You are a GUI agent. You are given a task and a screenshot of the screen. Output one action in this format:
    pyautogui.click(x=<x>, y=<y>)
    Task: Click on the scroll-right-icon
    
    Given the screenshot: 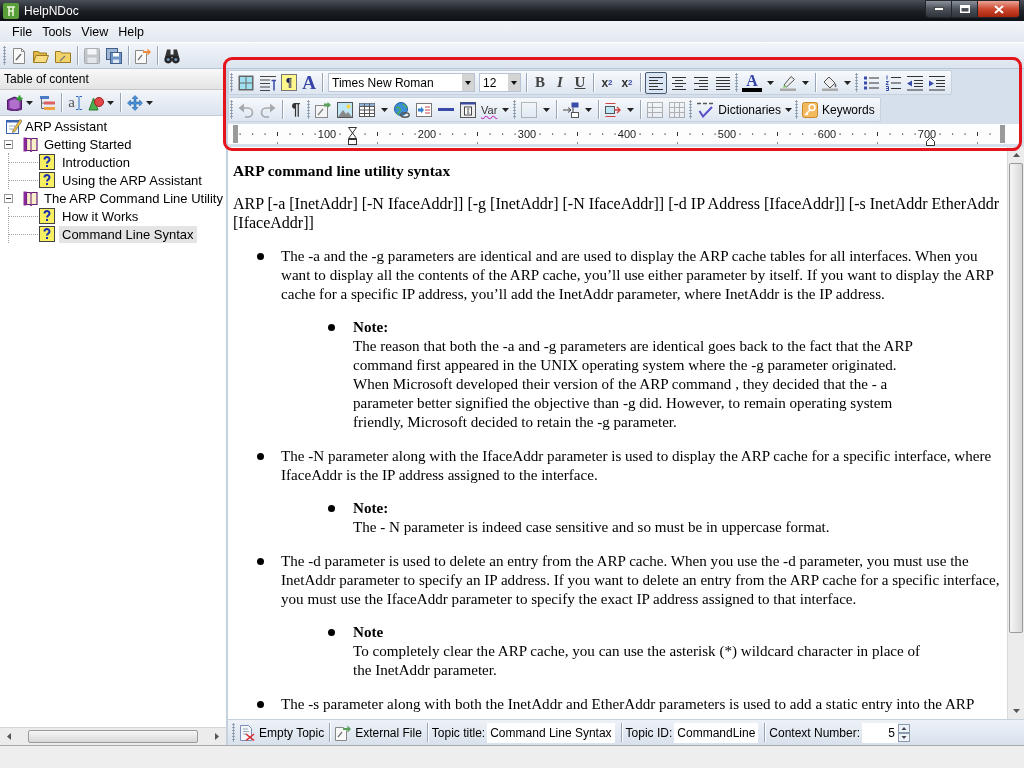 What is the action you would take?
    pyautogui.click(x=217, y=736)
    